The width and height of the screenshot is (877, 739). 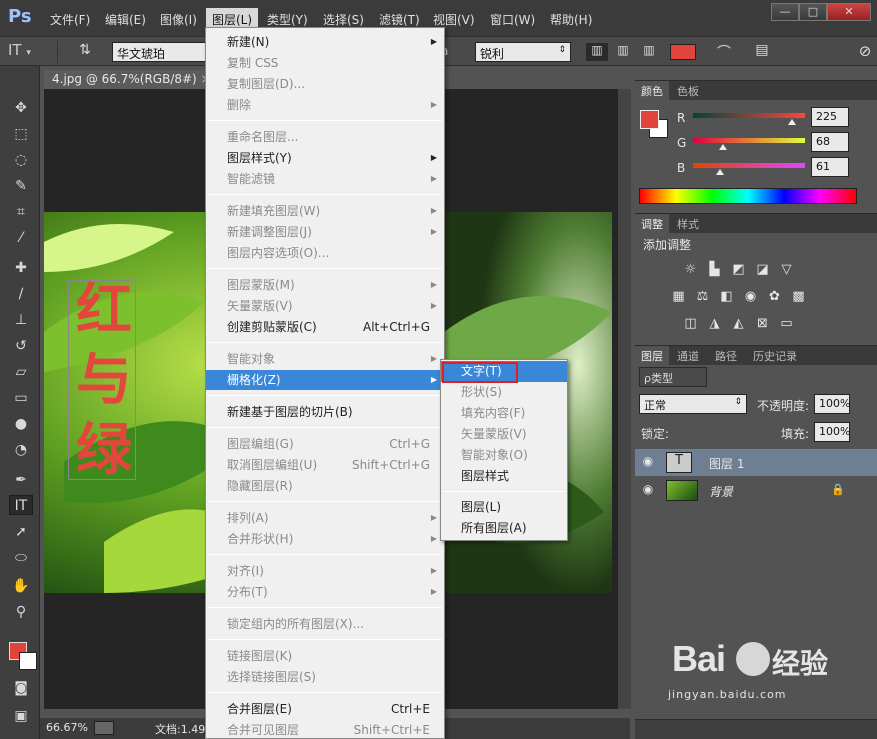 What do you see at coordinates (774, 296) in the screenshot?
I see `channel-mixer-icon: ✿` at bounding box center [774, 296].